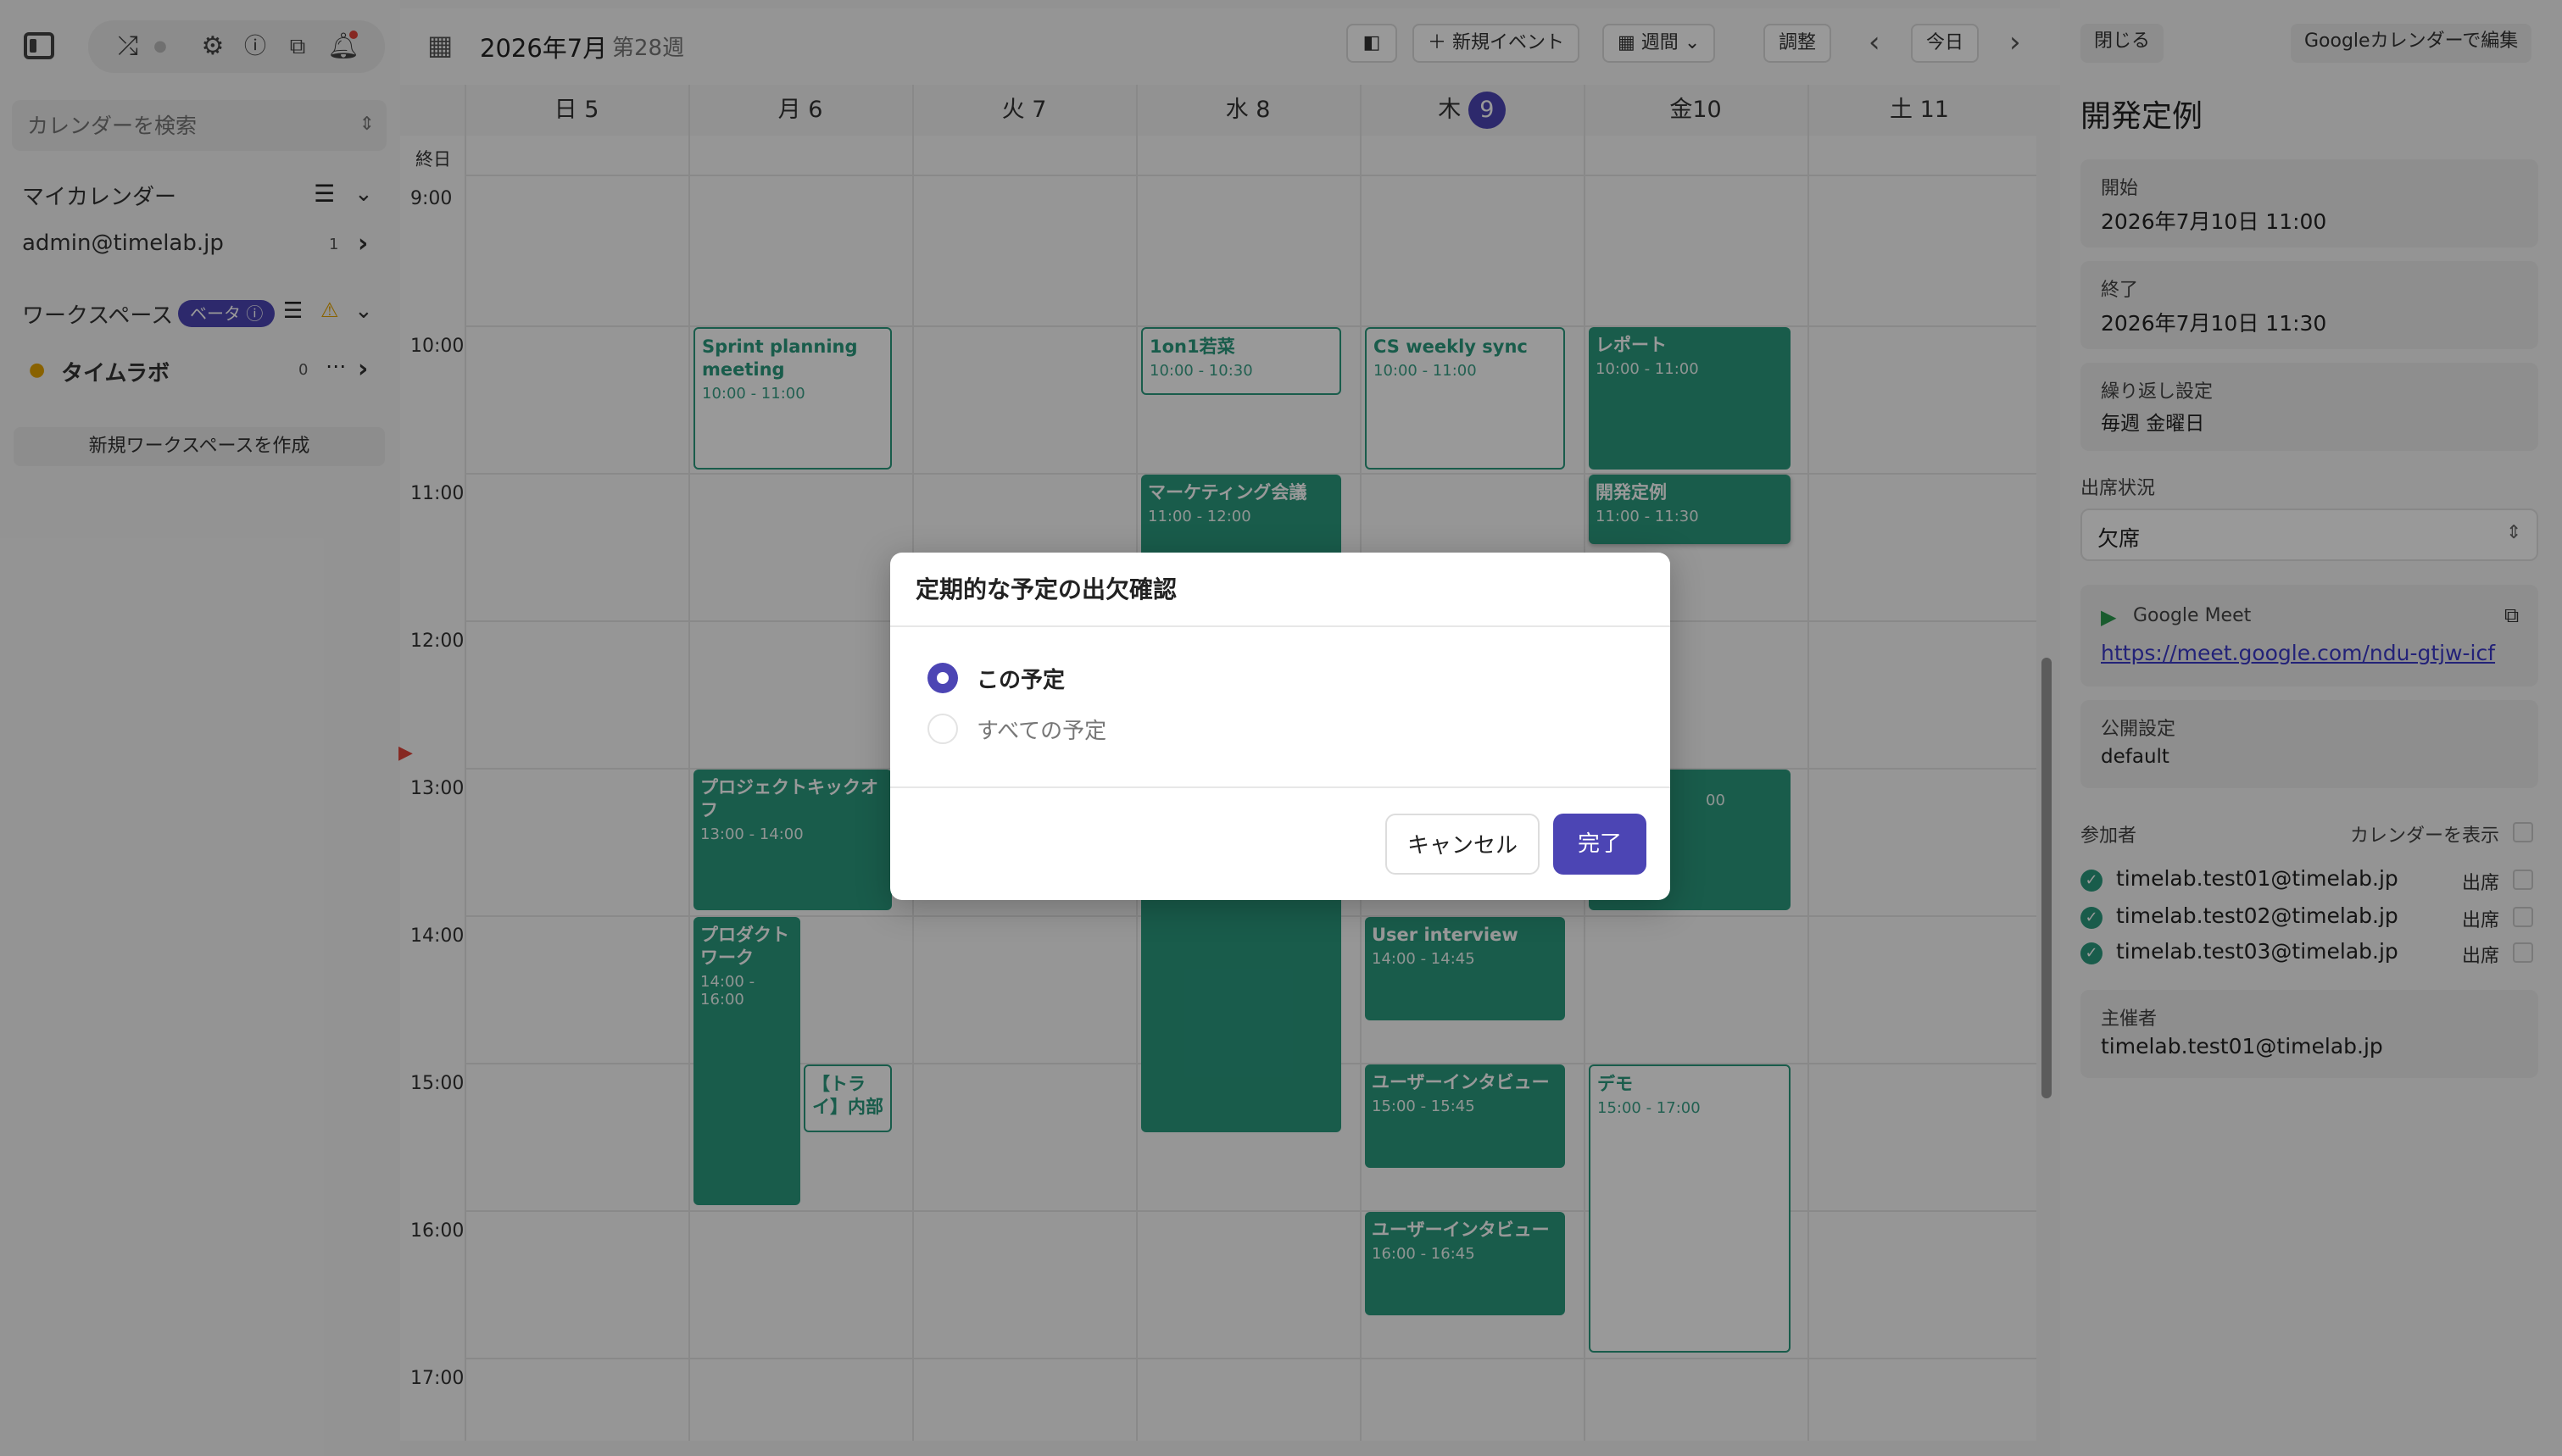 The image size is (2562, 1456). What do you see at coordinates (1047, 589) in the screenshot?
I see `dialog-title: 定期的な予定の出欠確認` at bounding box center [1047, 589].